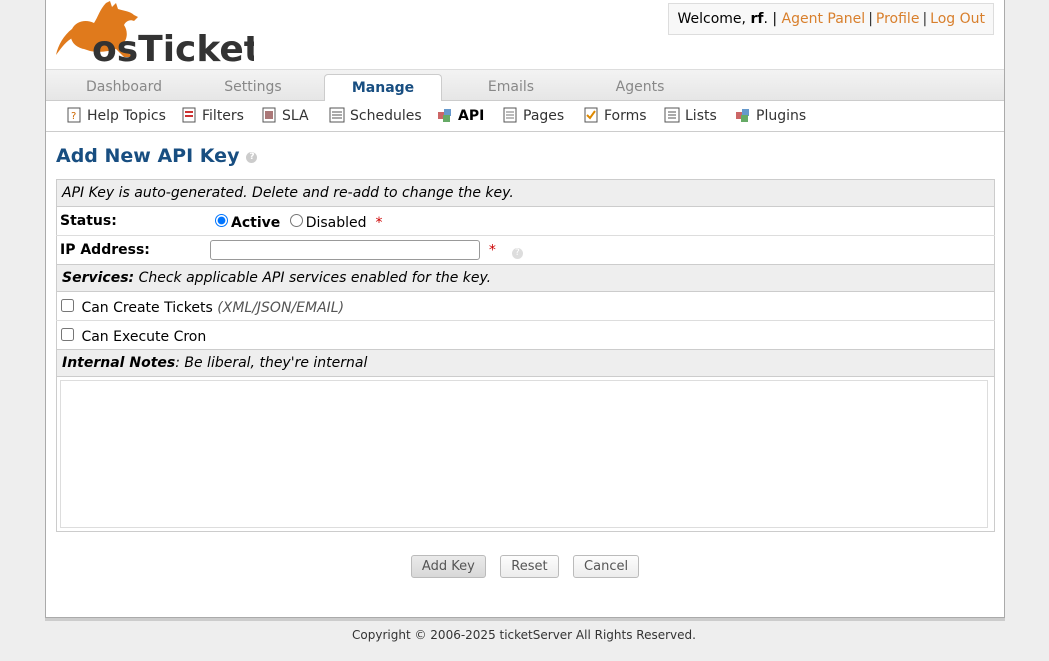 The image size is (1049, 661). I want to click on lists-icon, so click(672, 115).